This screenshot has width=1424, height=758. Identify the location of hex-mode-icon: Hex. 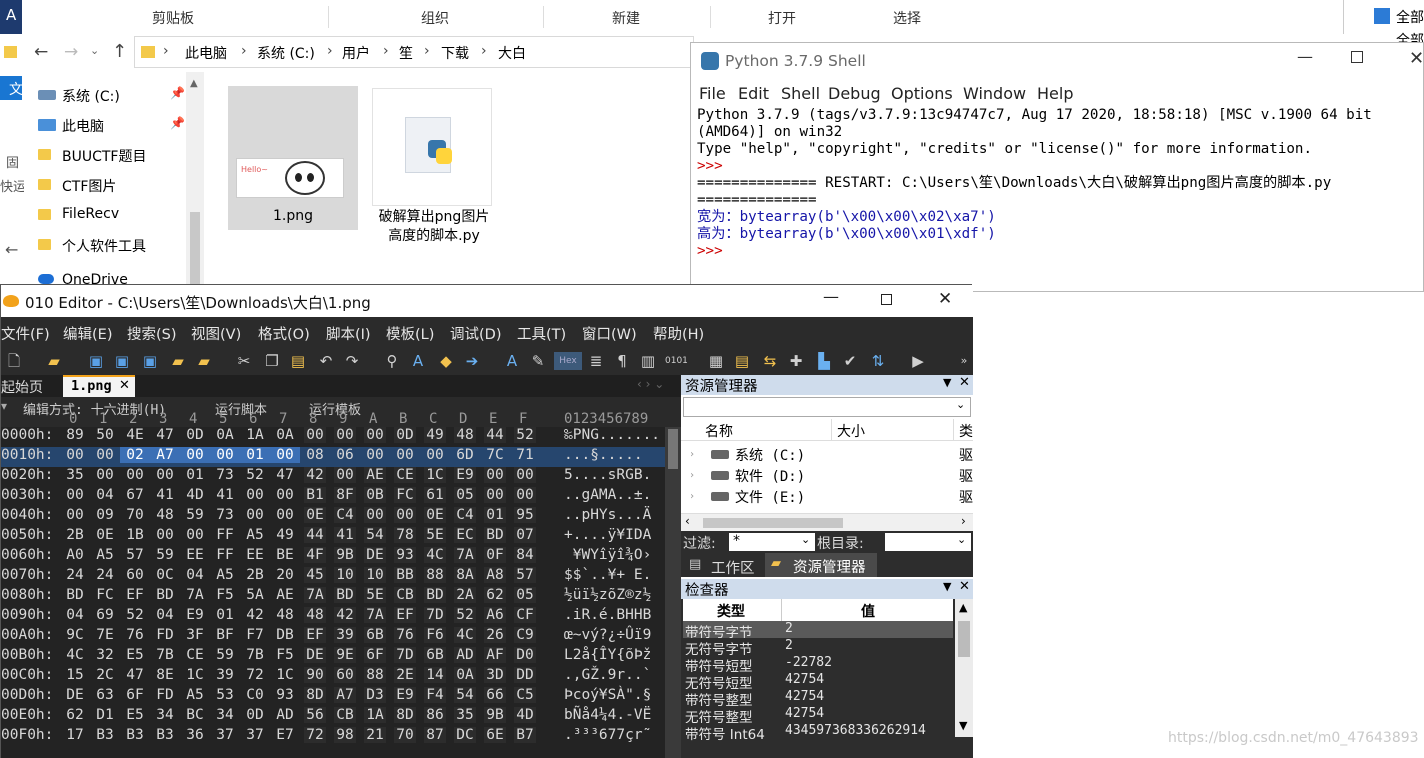
(568, 361).